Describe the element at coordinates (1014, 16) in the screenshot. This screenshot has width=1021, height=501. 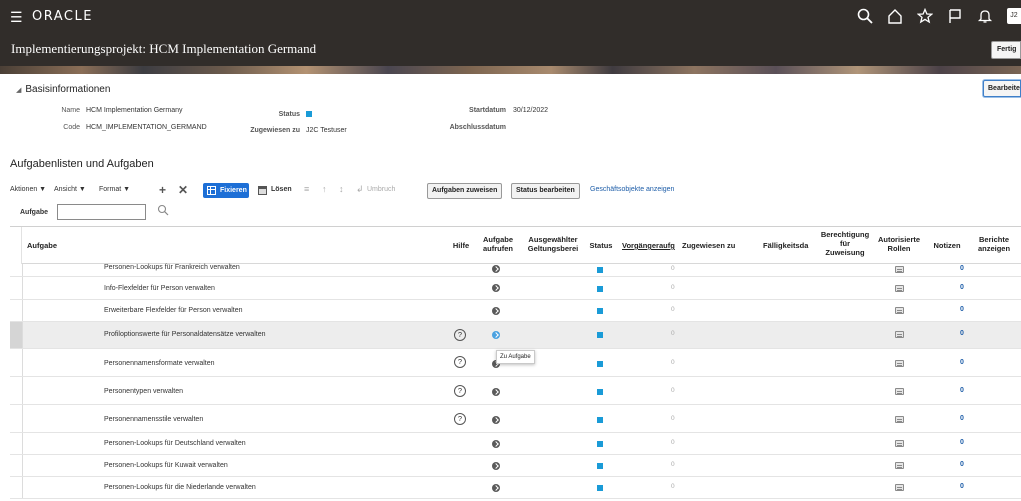
I see `user-avatar: J2` at that location.